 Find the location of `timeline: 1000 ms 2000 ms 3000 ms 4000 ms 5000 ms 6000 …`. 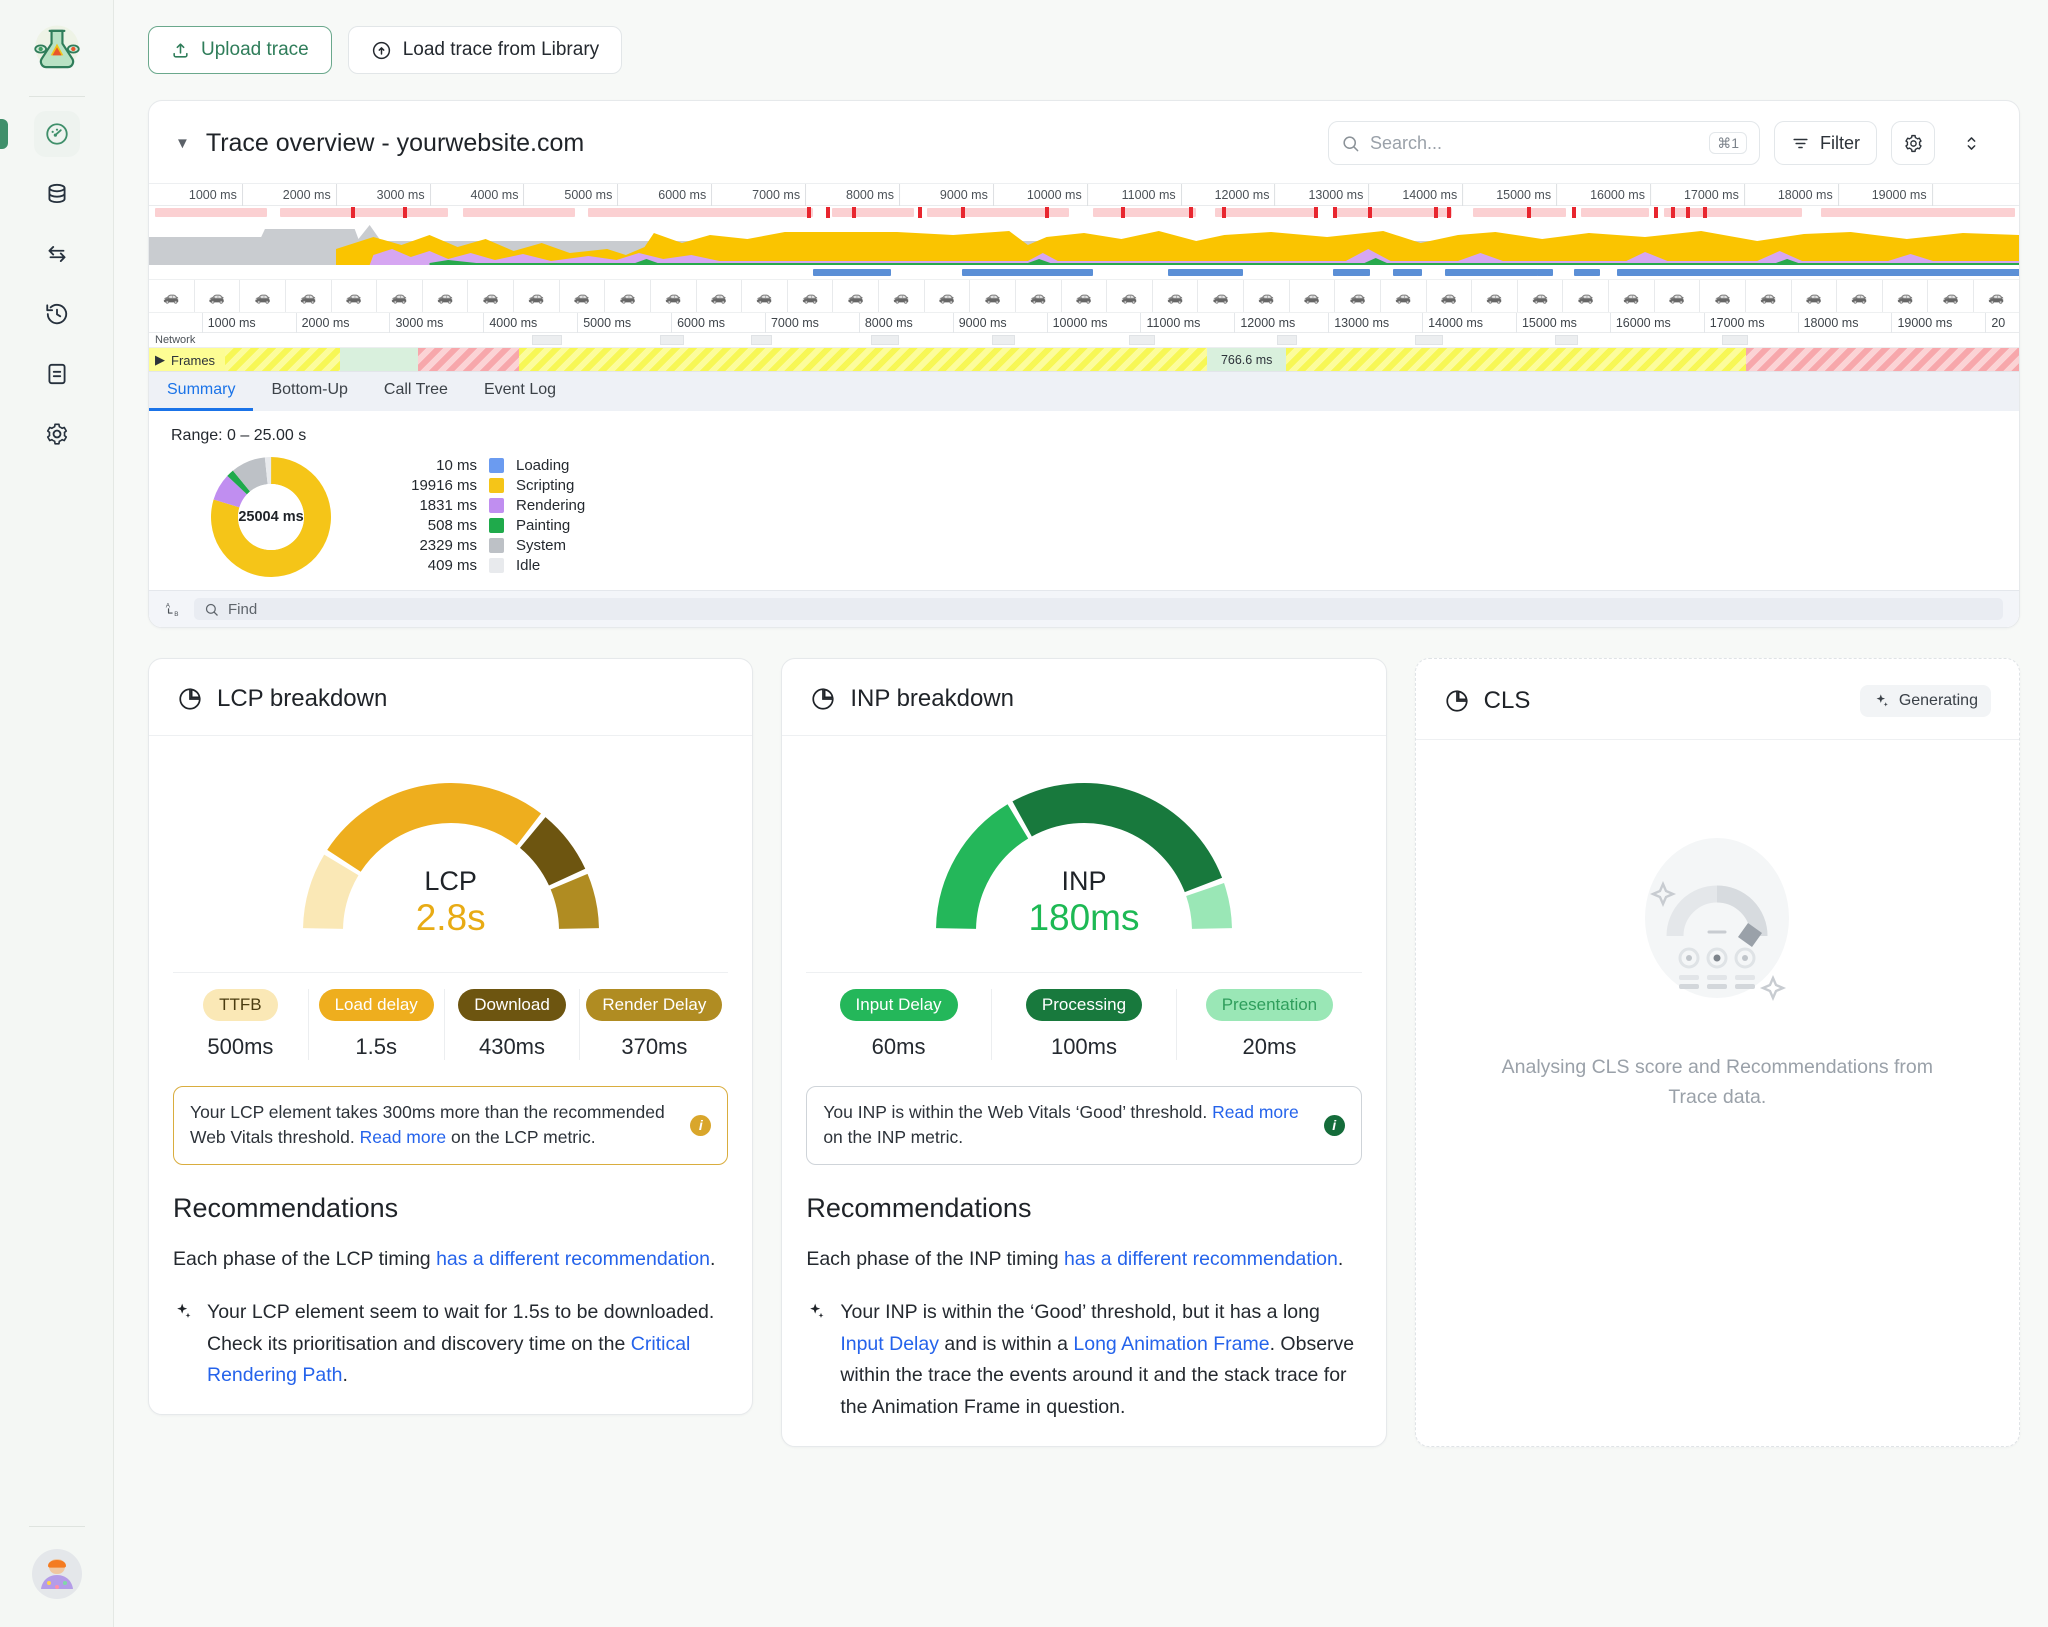

timeline: 1000 ms 2000 ms 3000 ms 4000 ms 5000 ms 6000 … is located at coordinates (1084, 277).